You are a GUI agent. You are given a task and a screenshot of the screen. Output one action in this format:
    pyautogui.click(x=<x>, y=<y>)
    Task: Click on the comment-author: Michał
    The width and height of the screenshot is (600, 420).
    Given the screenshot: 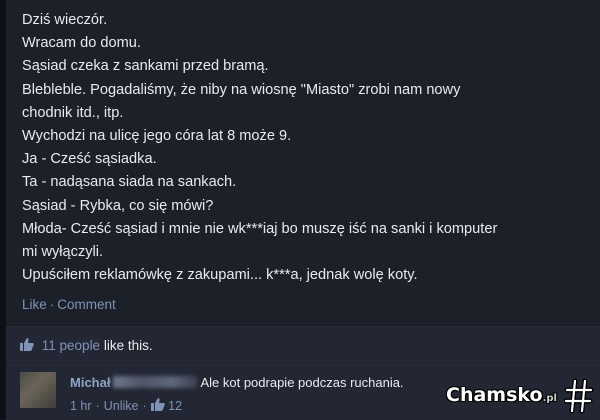 What is the action you would take?
    pyautogui.click(x=90, y=382)
    